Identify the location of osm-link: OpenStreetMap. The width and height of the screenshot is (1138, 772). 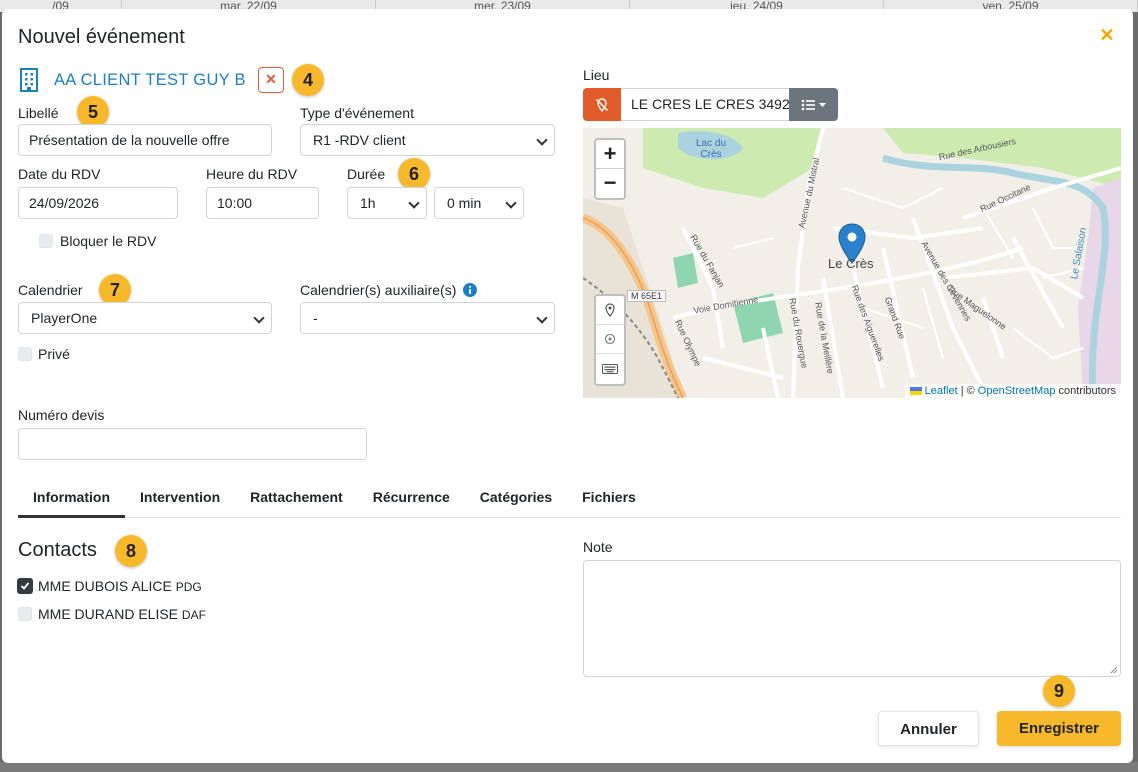
(1017, 391).